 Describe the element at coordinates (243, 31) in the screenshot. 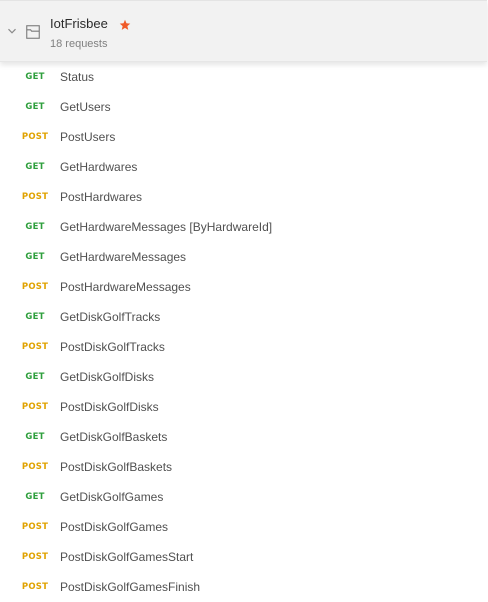

I see `collection-header: IotFrisbee 18 requests` at that location.